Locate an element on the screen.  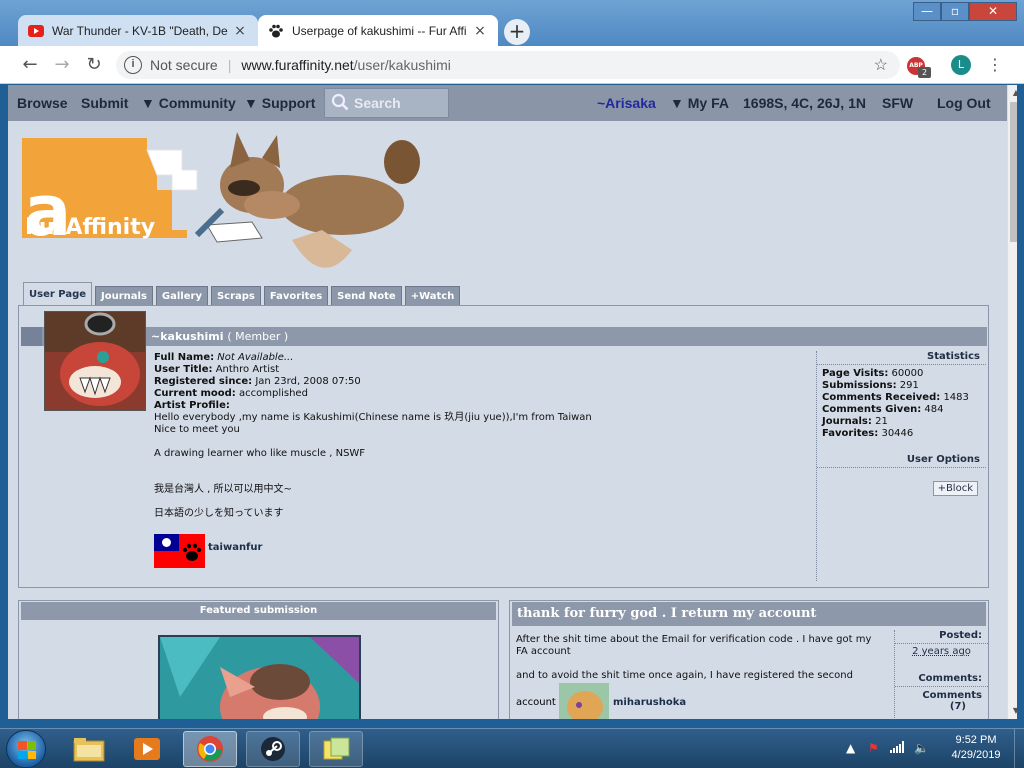
clock-time: 9:52 PM is located at coordinates (976, 740).